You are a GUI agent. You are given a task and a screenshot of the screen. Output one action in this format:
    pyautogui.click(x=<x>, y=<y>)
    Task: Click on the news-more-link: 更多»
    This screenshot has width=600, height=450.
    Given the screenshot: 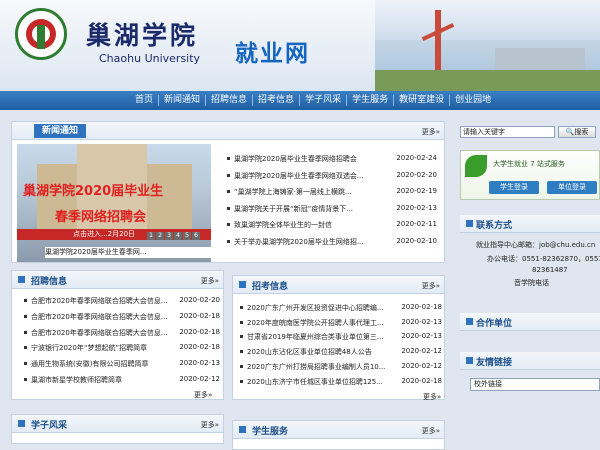 What is the action you would take?
    pyautogui.click(x=431, y=132)
    